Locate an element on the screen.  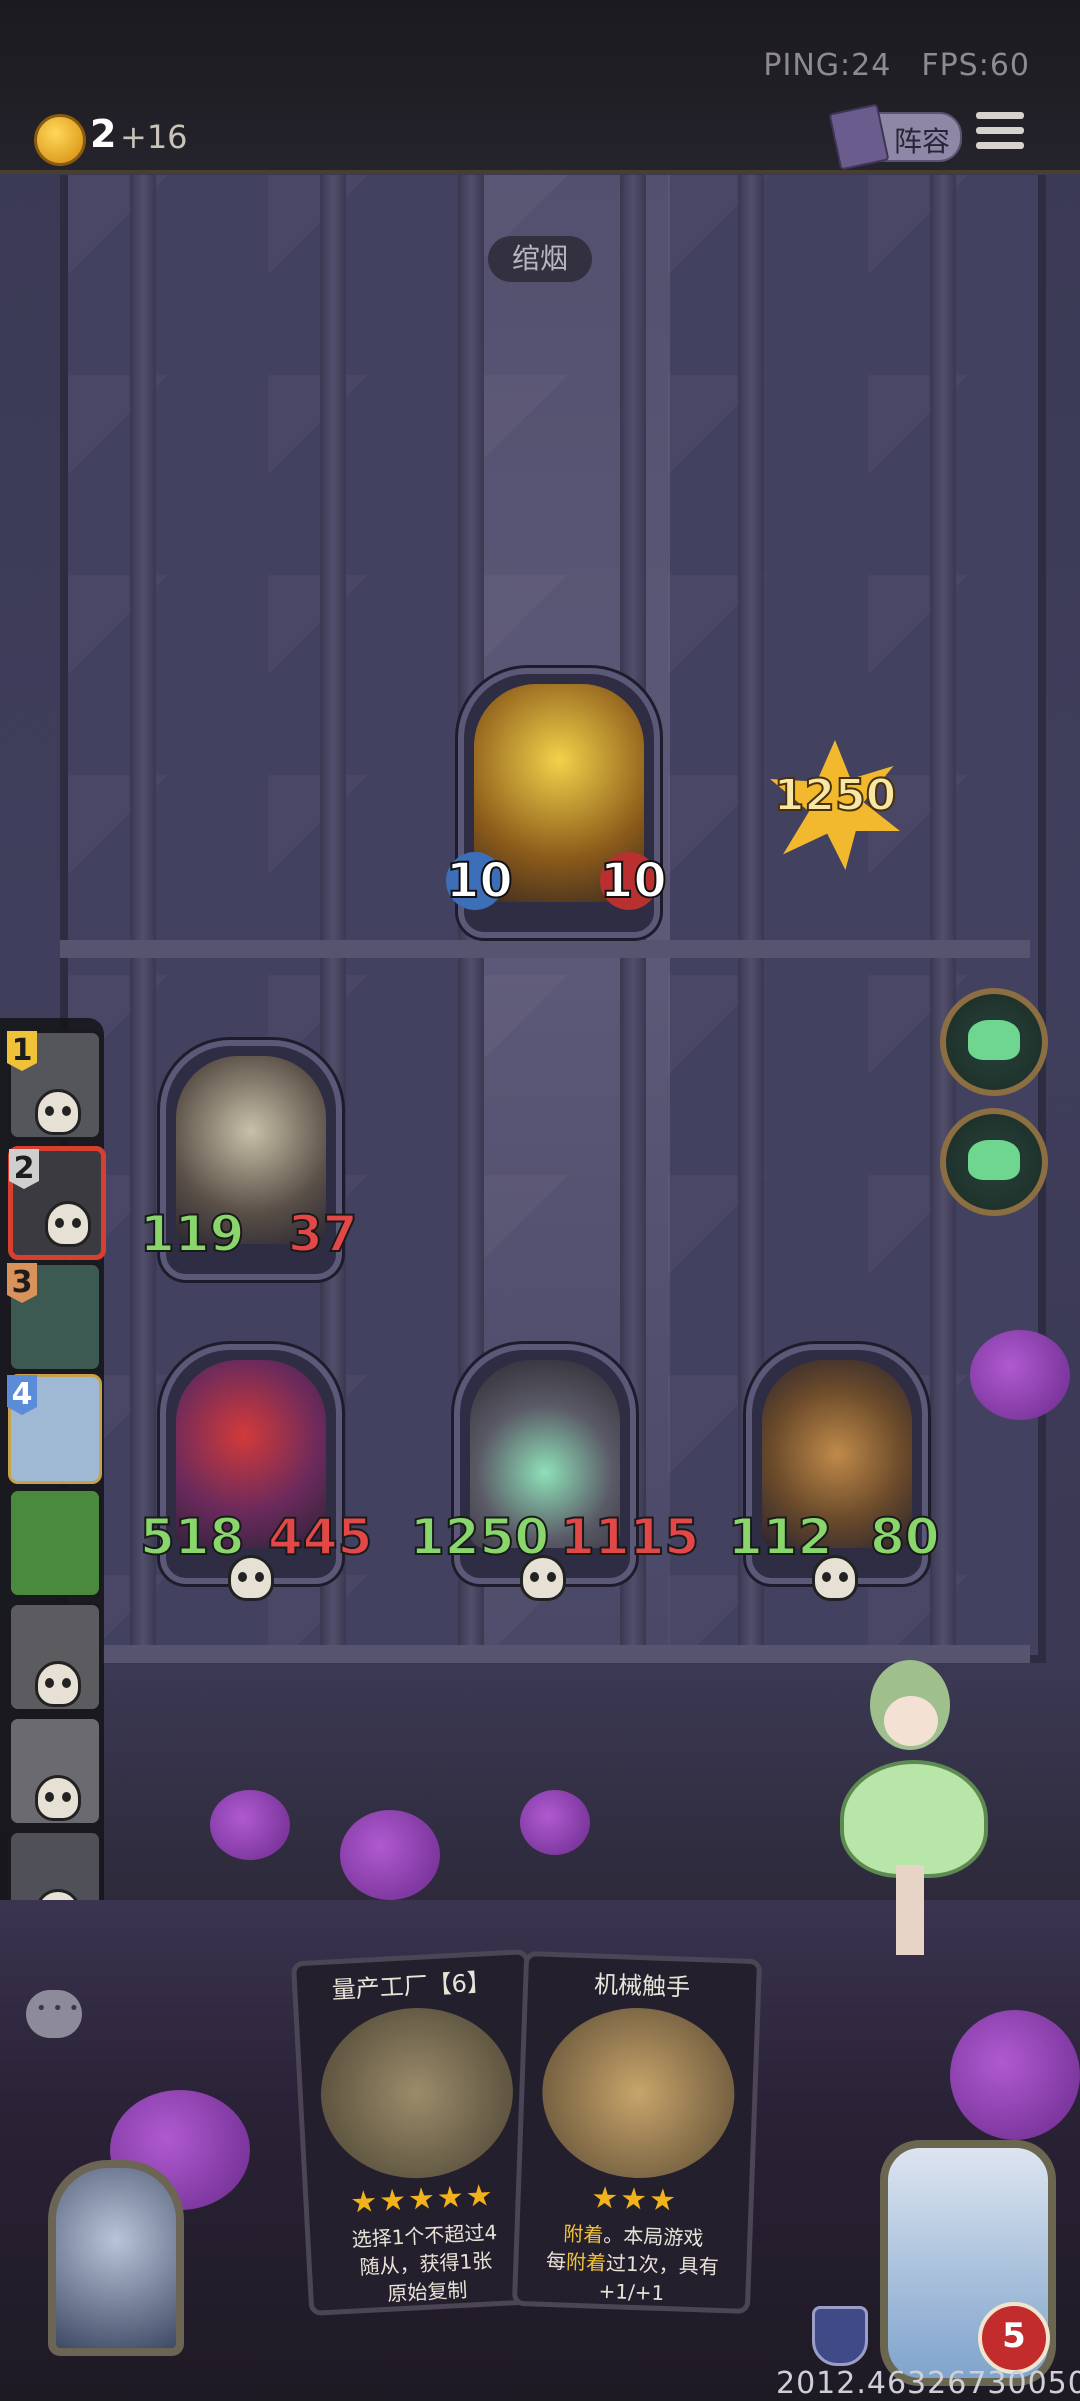
rank-badge: 2 is located at coordinates (24, 1169).